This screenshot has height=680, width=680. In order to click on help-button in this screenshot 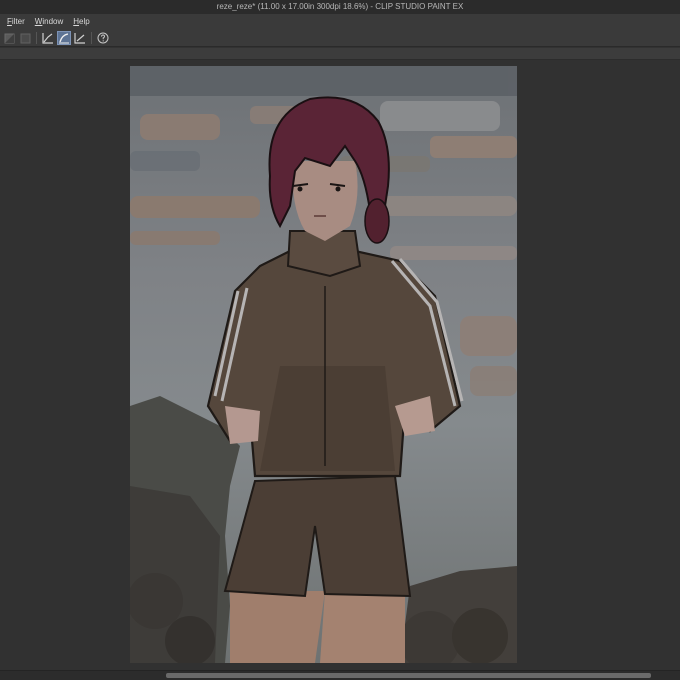, I will do `click(103, 38)`.